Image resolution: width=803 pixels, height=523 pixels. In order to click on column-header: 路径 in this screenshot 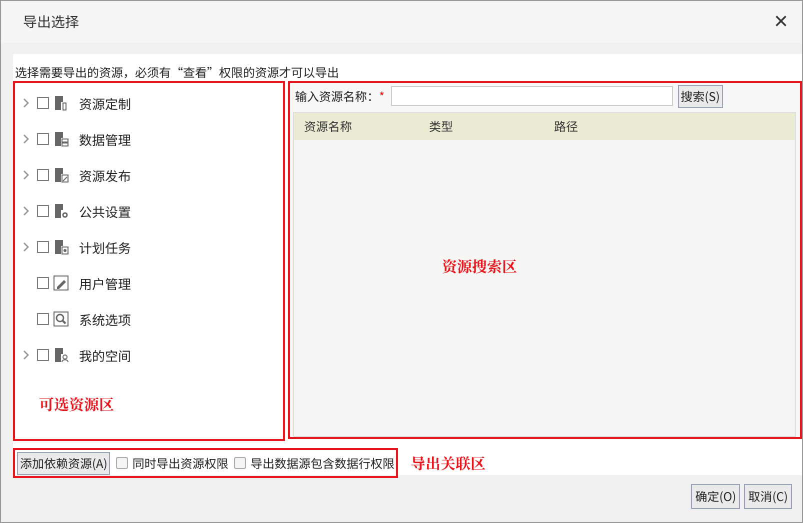, I will do `click(567, 126)`.